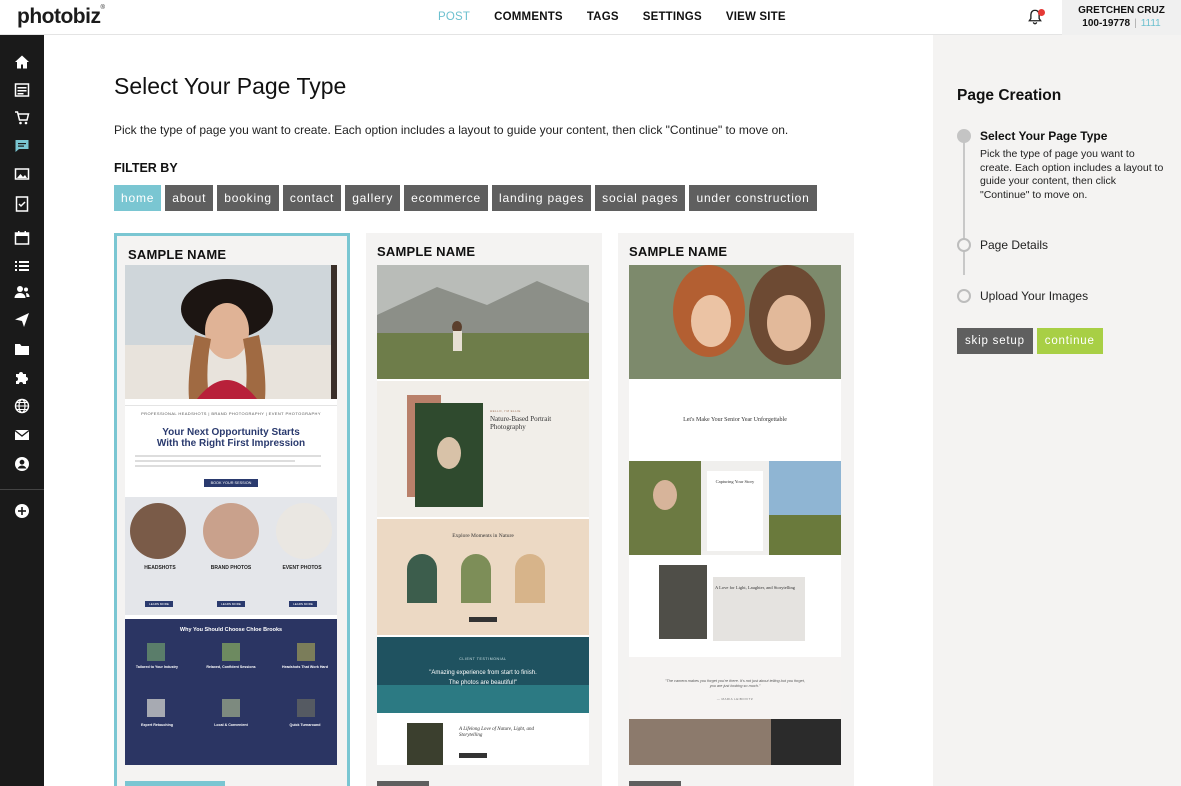 The width and height of the screenshot is (1181, 786). Describe the element at coordinates (672, 17) in the screenshot. I see `nav-settings: SETTINGS` at that location.